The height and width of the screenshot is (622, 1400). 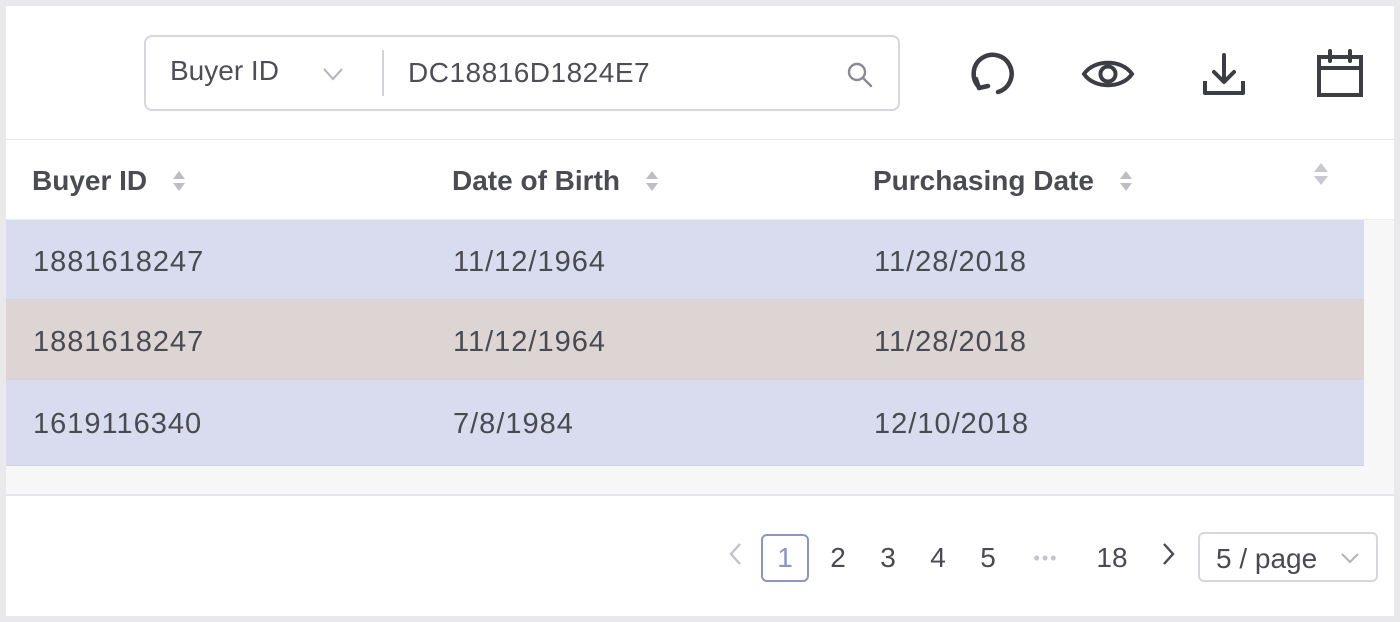 I want to click on column-header-date-of-birth: Date of Birth, so click(x=556, y=181).